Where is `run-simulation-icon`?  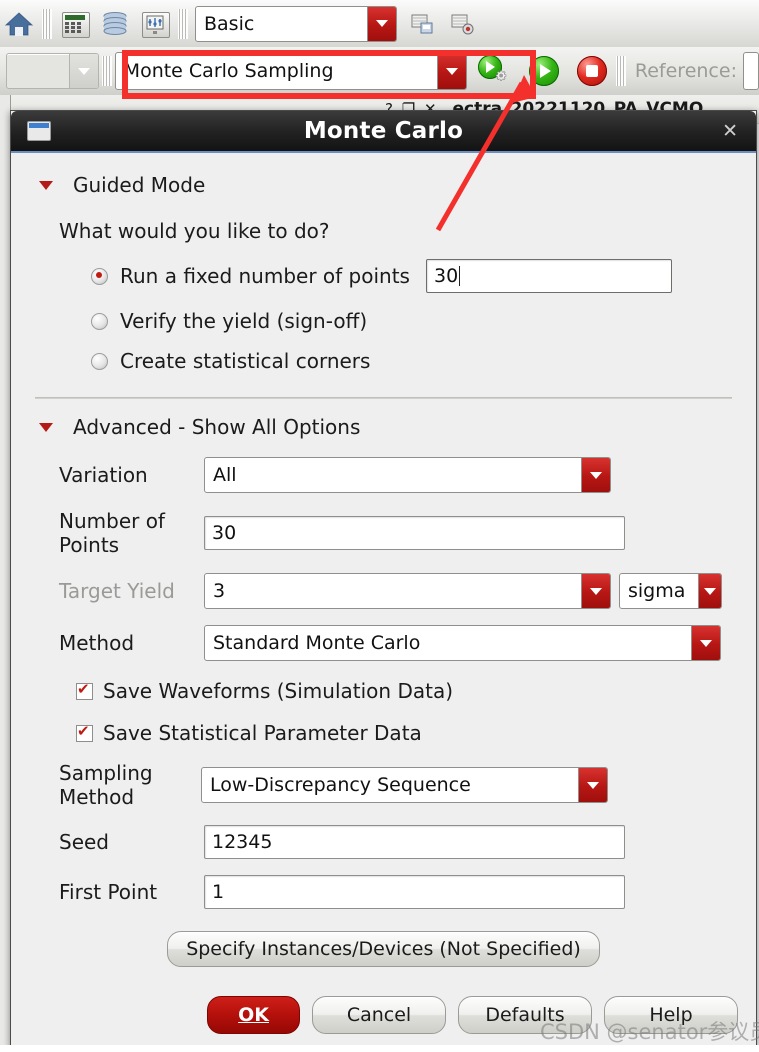 run-simulation-icon is located at coordinates (544, 71).